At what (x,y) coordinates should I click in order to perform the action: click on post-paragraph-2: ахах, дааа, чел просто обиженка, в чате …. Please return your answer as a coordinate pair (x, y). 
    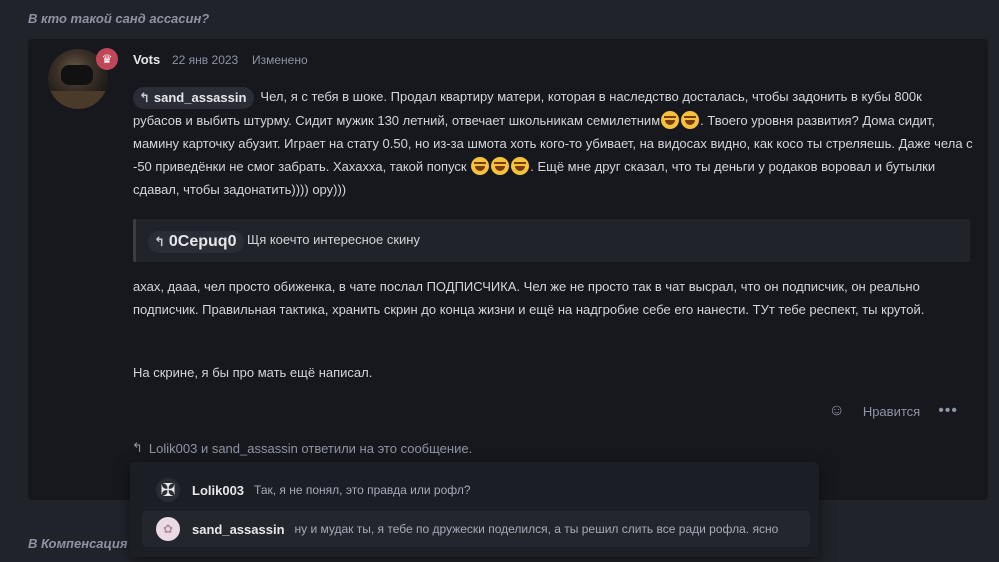
    Looking at the image, I should click on (529, 298).